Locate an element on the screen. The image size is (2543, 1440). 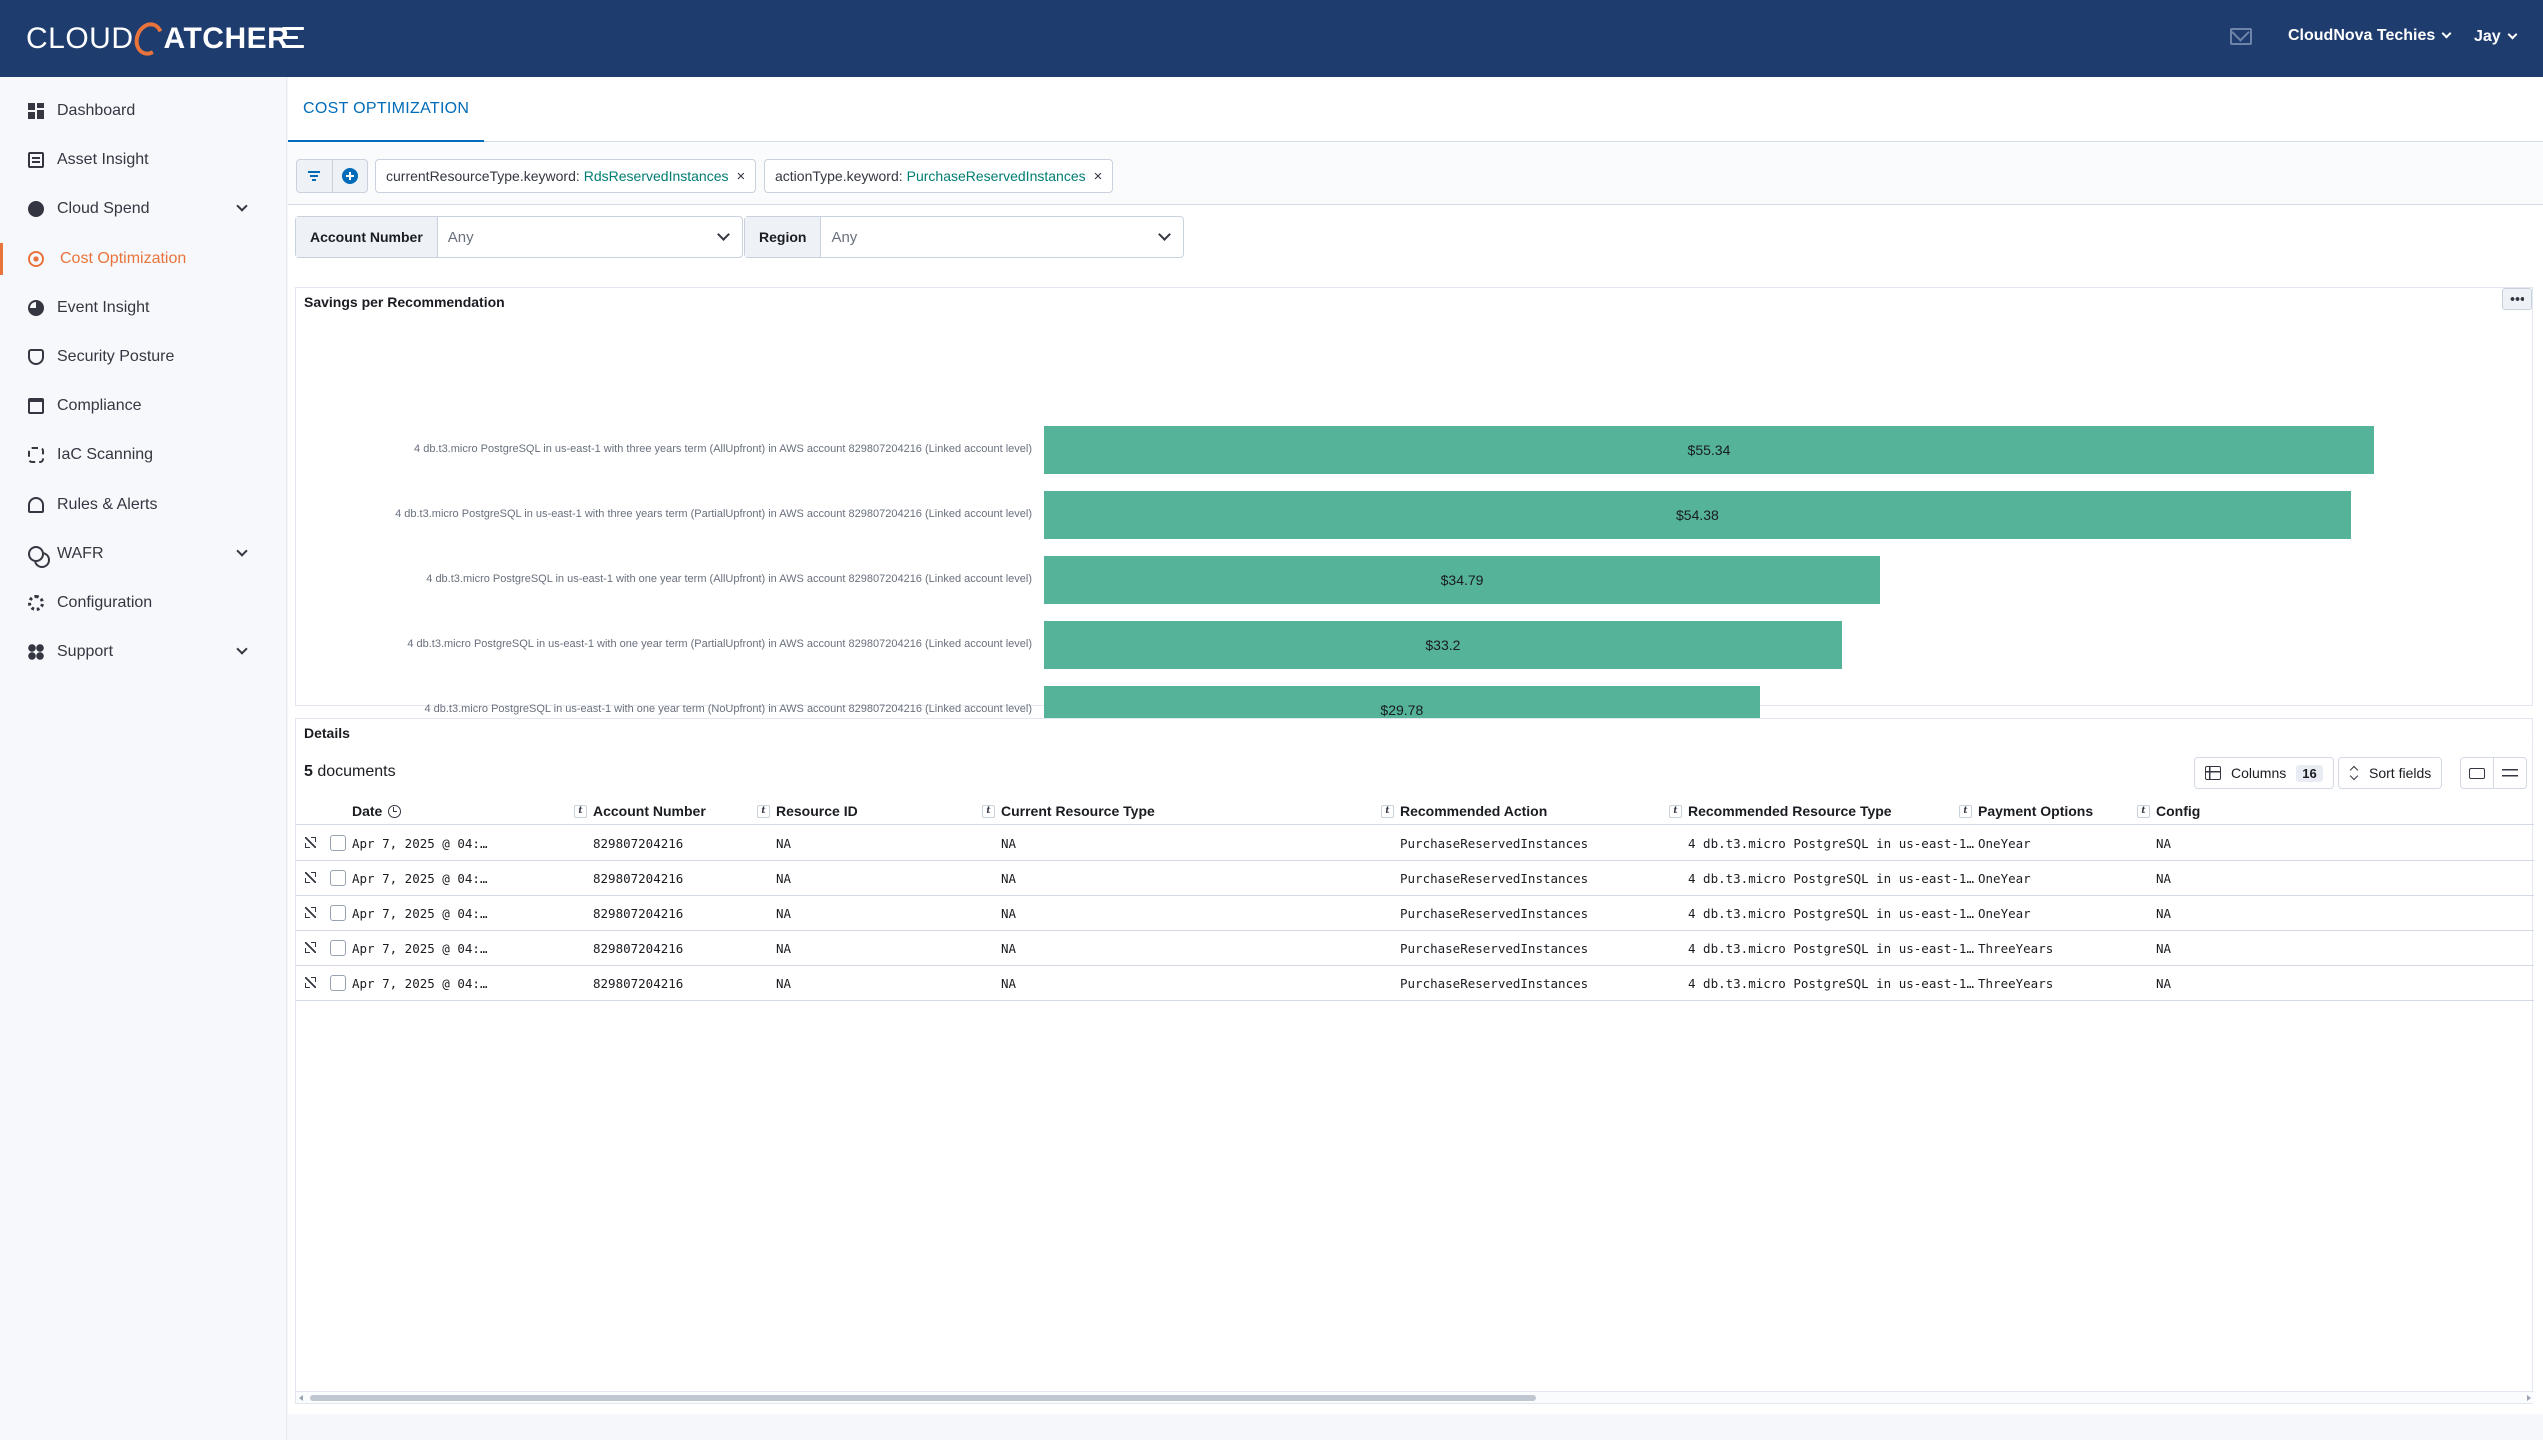
cloud-spend-icon is located at coordinates (36, 209).